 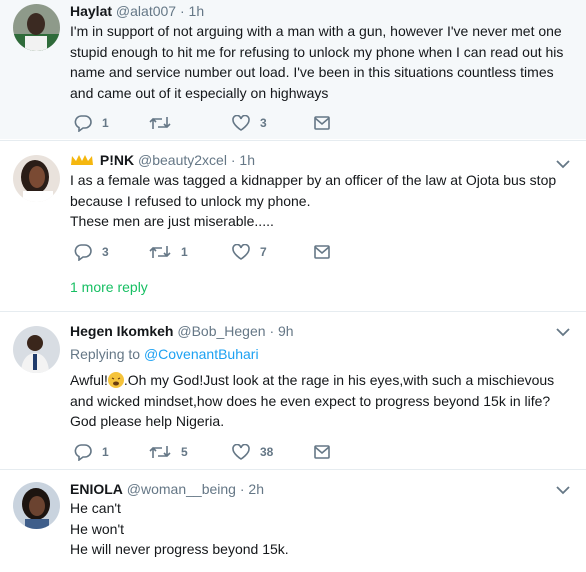 I want to click on reply-button: 3, so click(x=91, y=252).